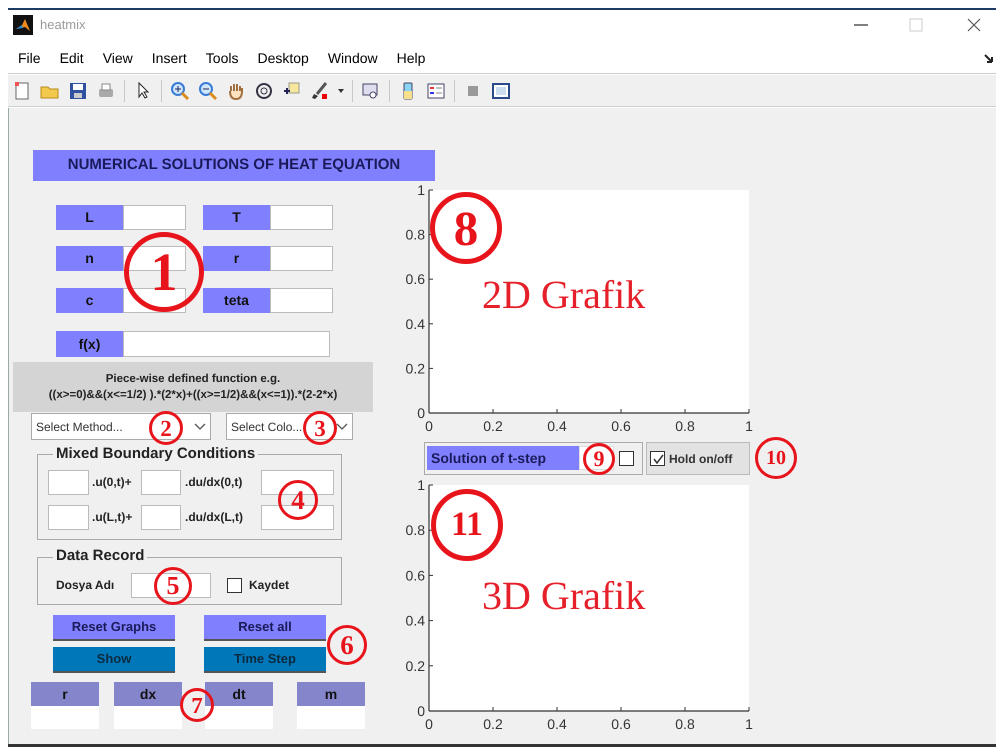  Describe the element at coordinates (411, 58) in the screenshot. I see `menu-item: Help` at that location.